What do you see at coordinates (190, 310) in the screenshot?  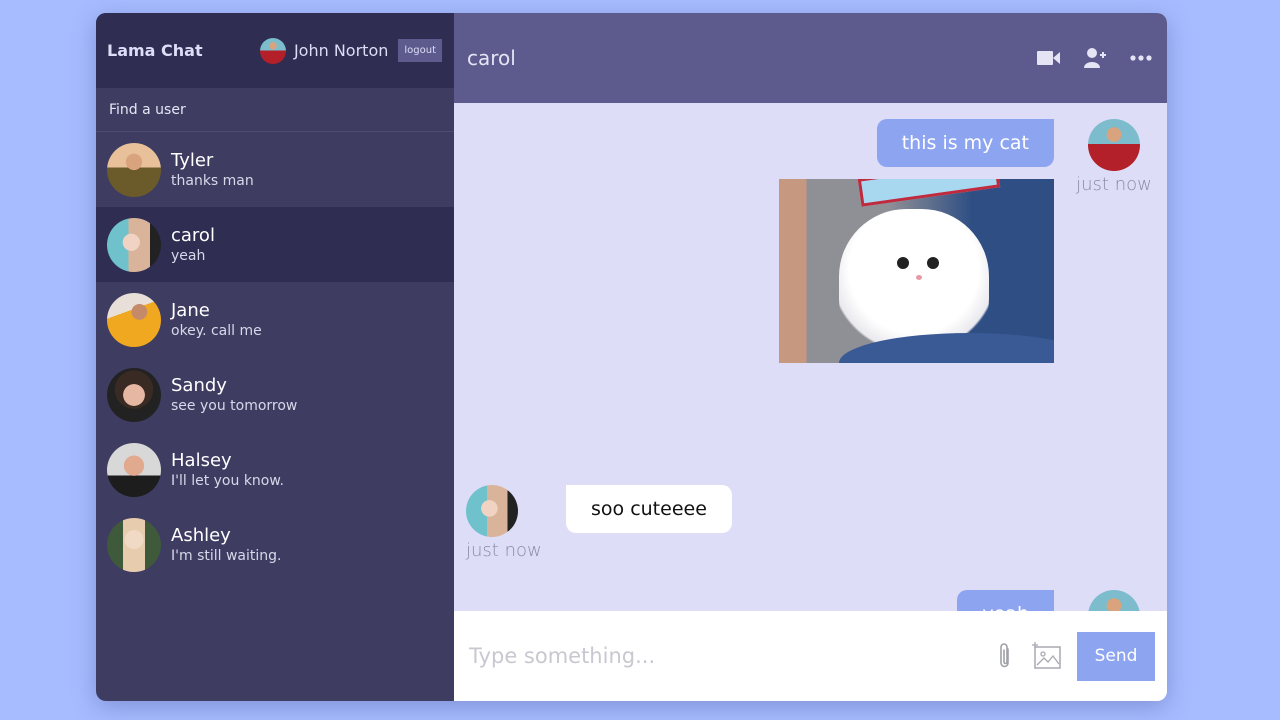 I see `chat-item-name: Jane` at bounding box center [190, 310].